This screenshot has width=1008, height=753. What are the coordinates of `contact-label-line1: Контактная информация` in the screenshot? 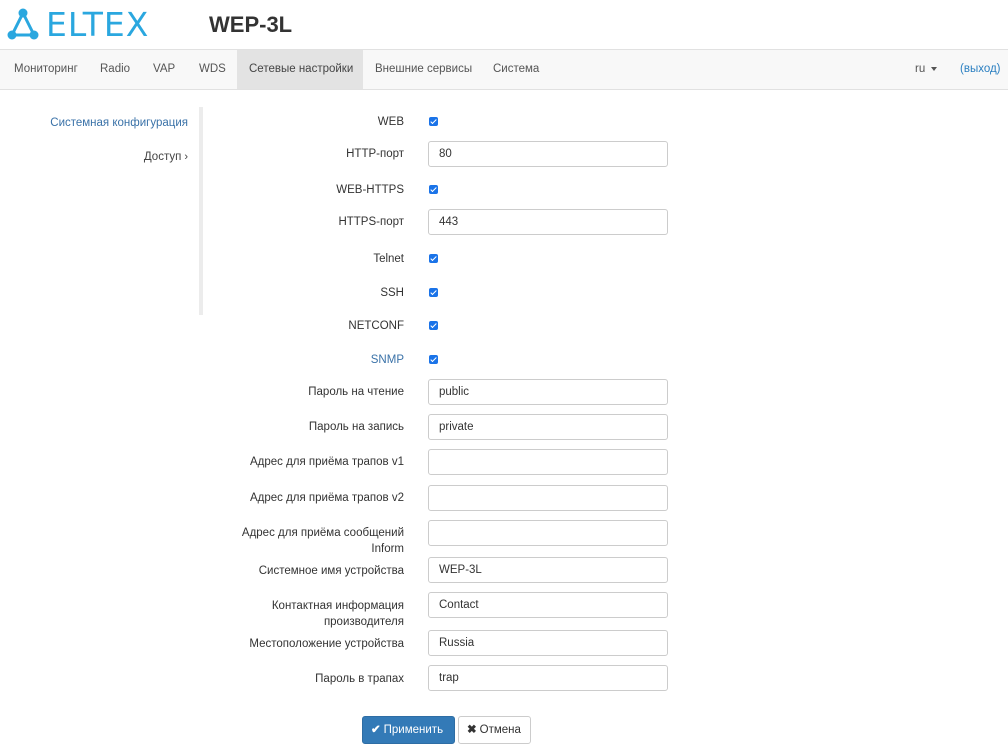 It's located at (337, 606).